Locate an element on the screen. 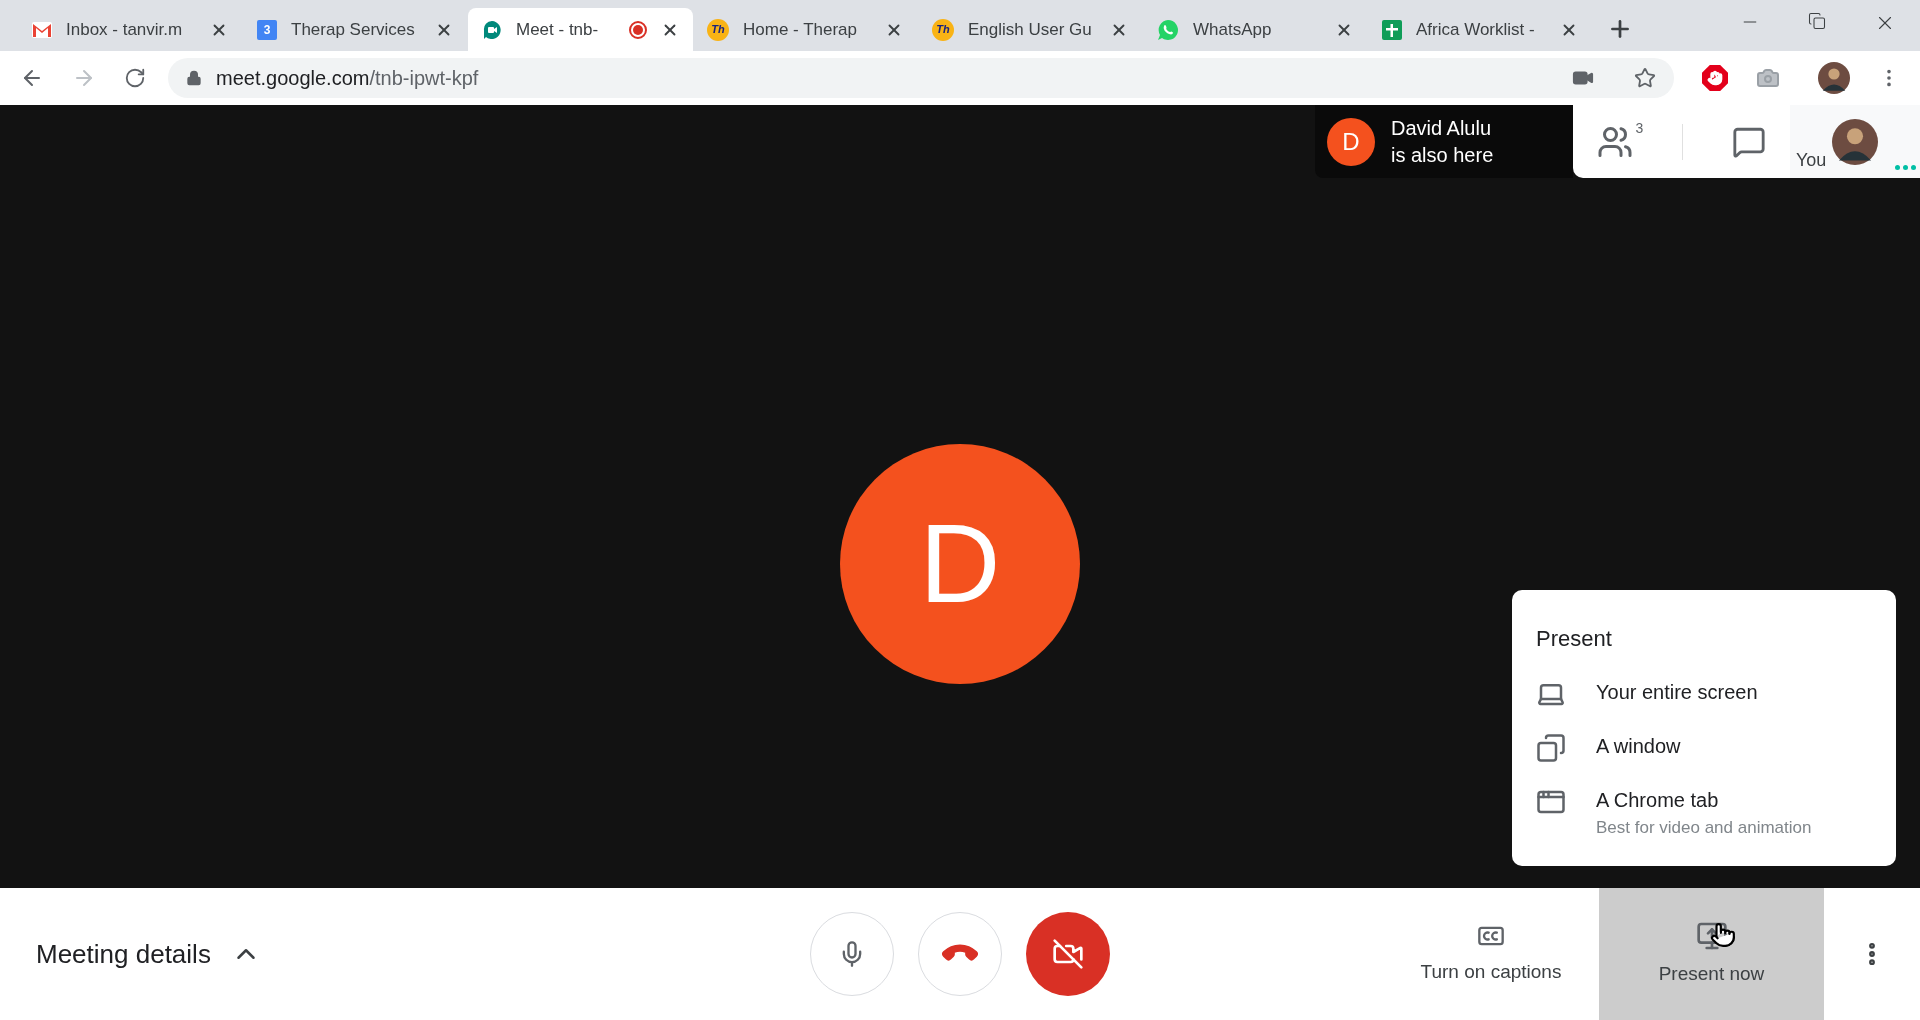 The image size is (1920, 1020). tab-title: Meet - tnb- is located at coordinates (558, 29).